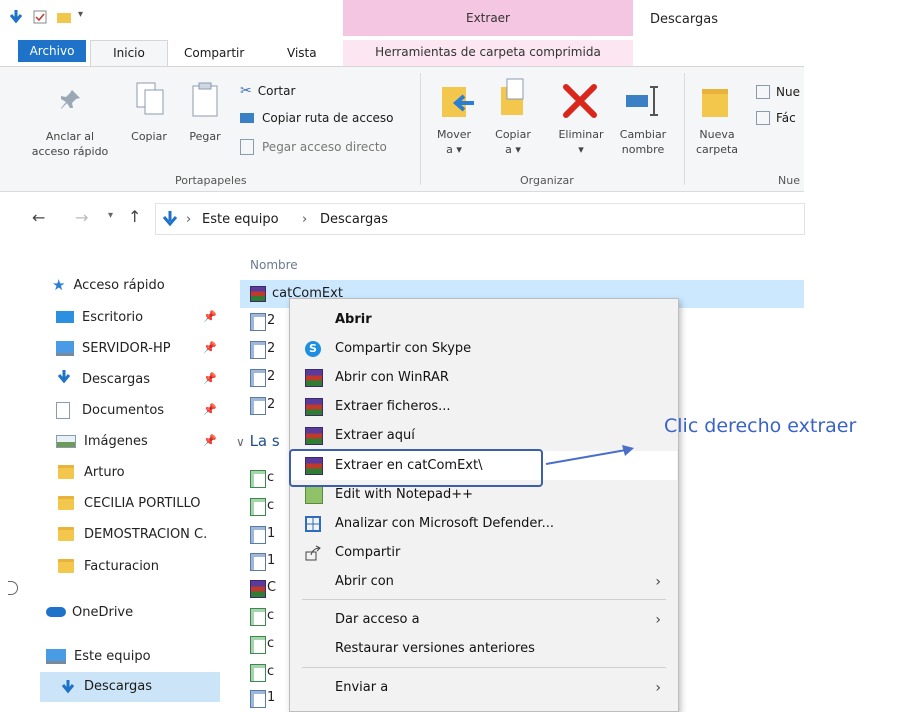  Describe the element at coordinates (314, 494) in the screenshot. I see `notepad-icon` at that location.